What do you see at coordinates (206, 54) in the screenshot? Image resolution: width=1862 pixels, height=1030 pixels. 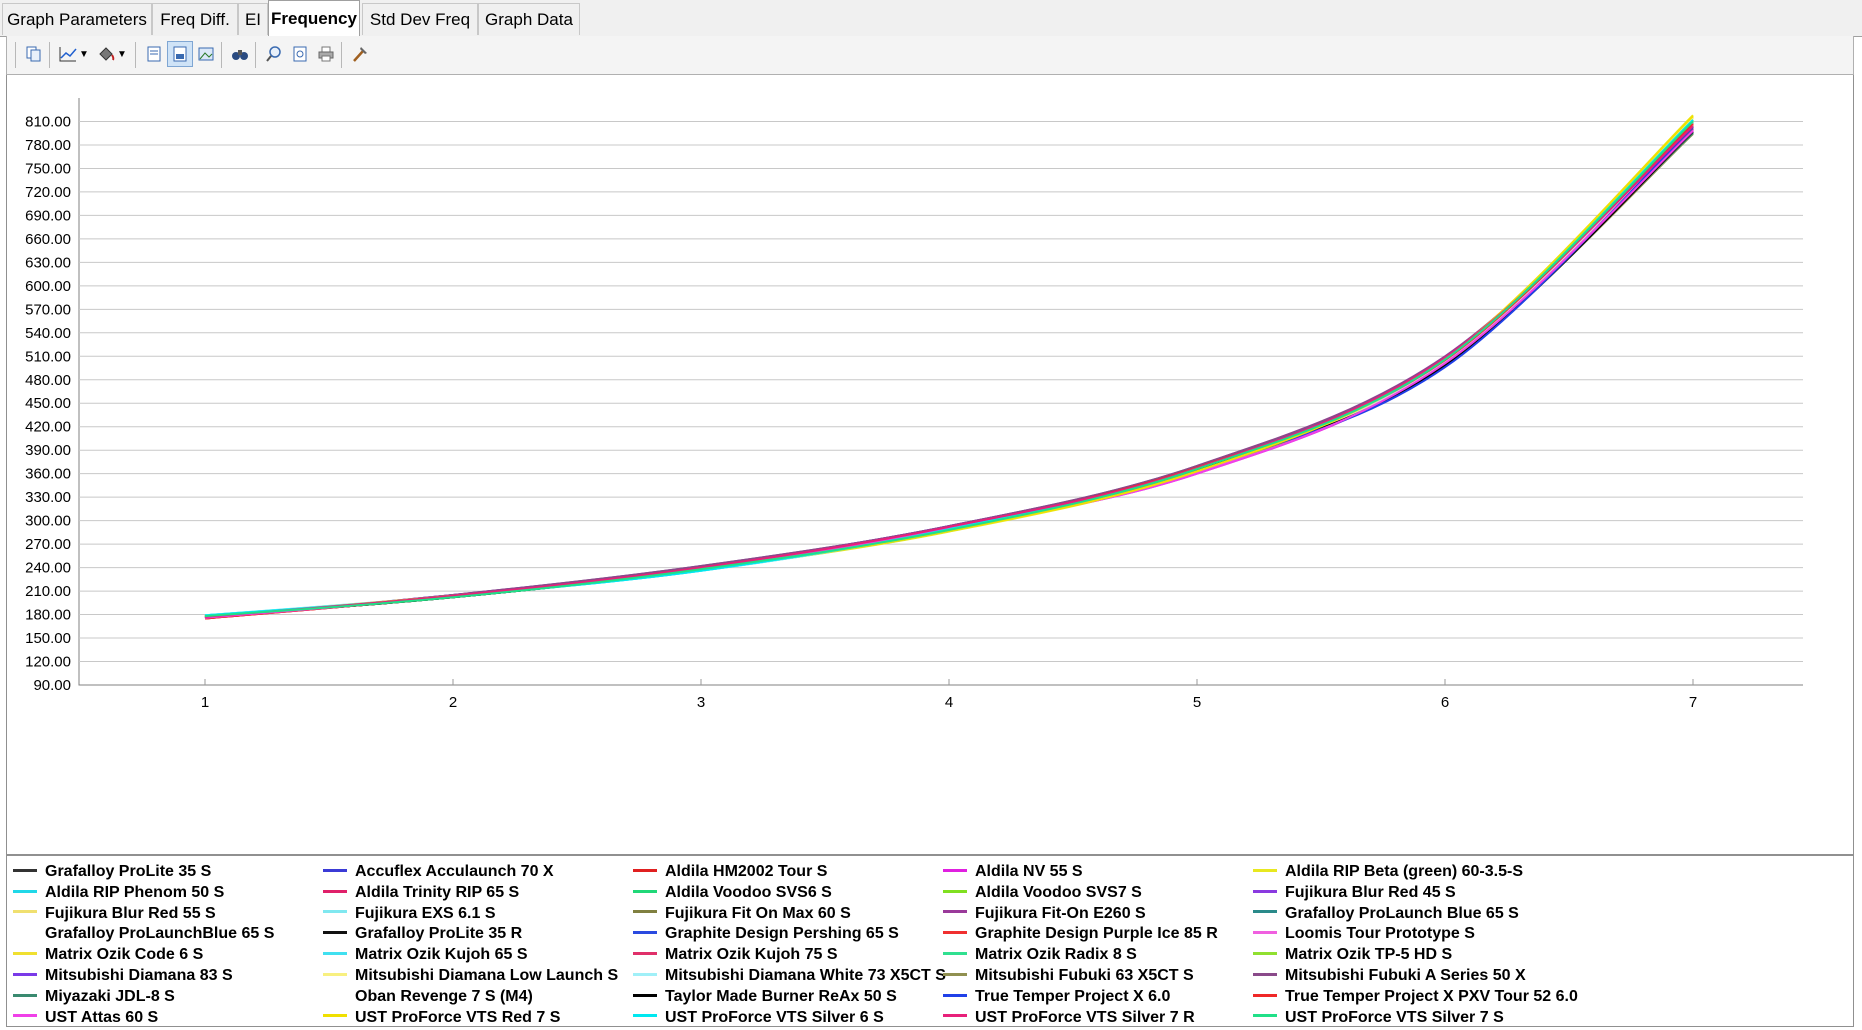 I see `image-view-icon` at bounding box center [206, 54].